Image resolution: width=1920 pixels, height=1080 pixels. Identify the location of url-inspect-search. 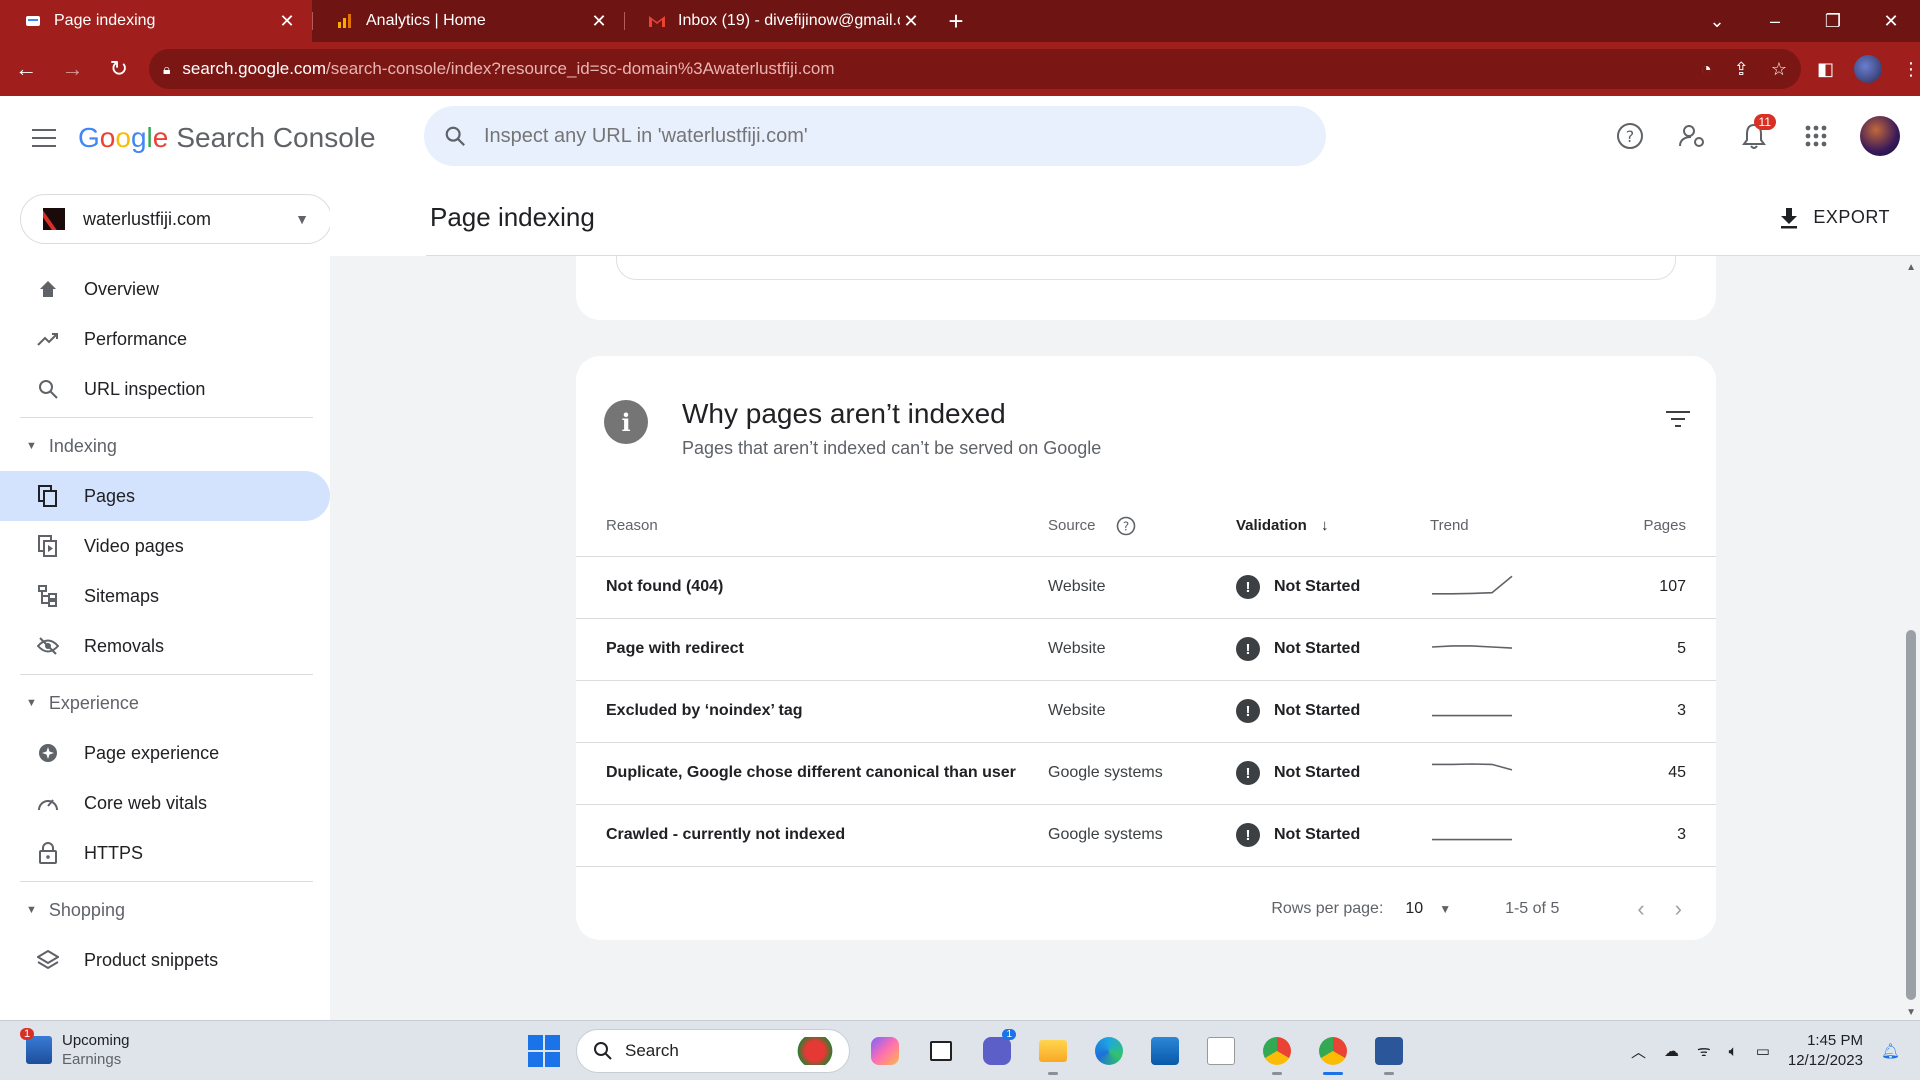
(875, 136).